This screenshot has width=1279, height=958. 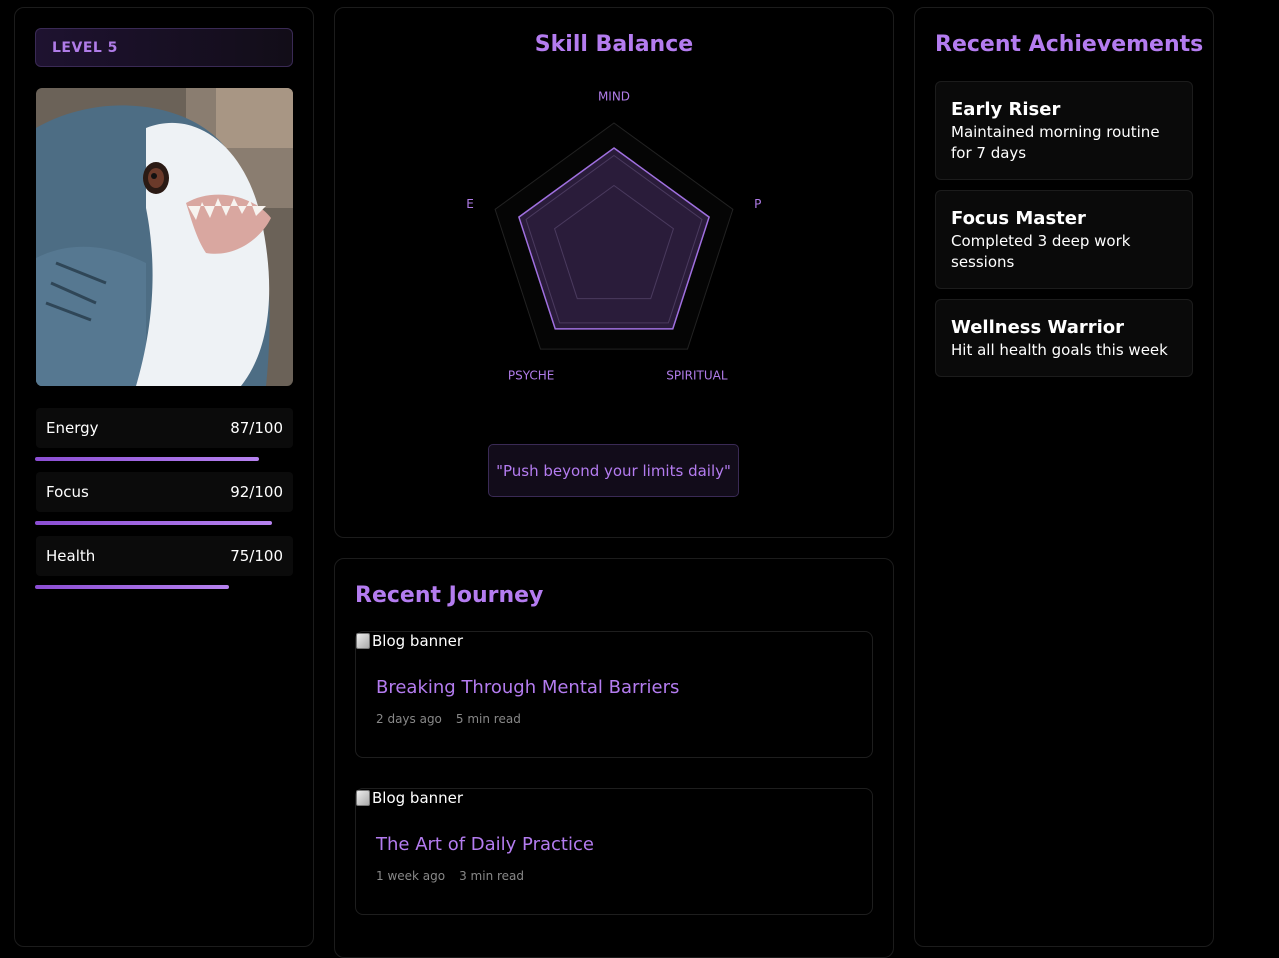 I want to click on blog-date: 2 days ago, so click(x=409, y=719).